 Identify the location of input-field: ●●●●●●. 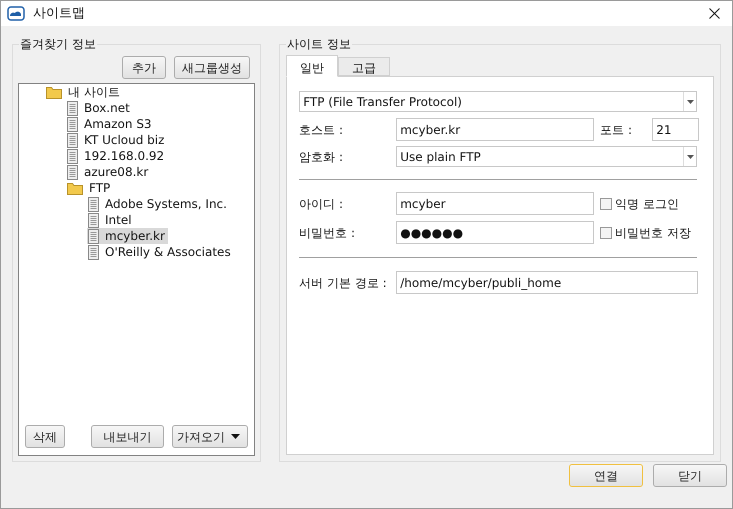
(495, 232).